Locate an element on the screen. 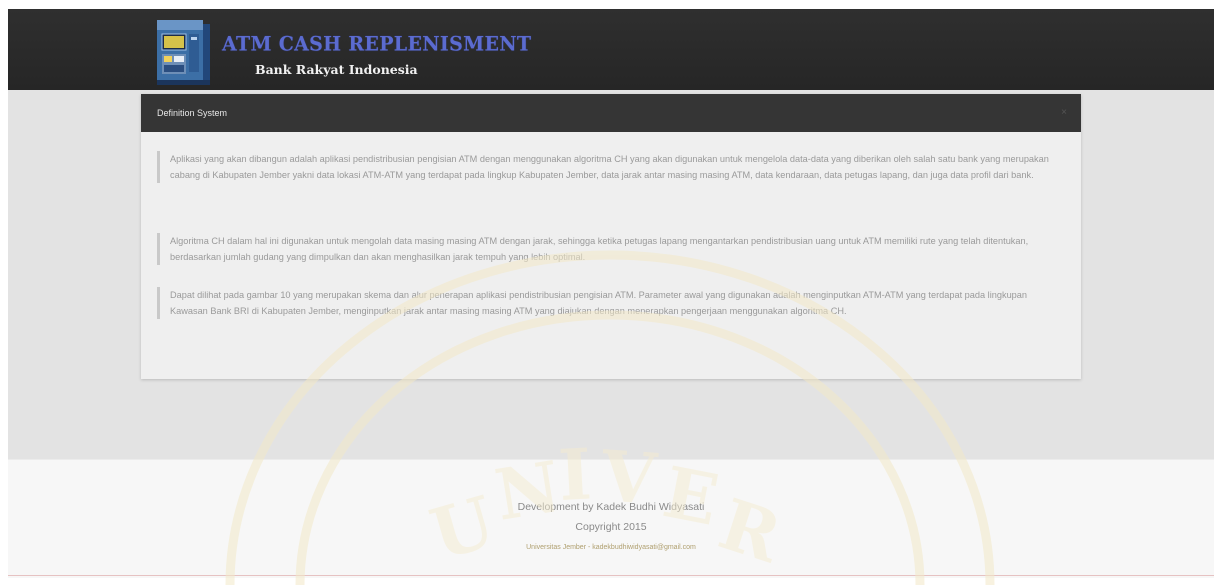  footer-developer: Development by Kadek Budhi Widyasati is located at coordinates (611, 507).